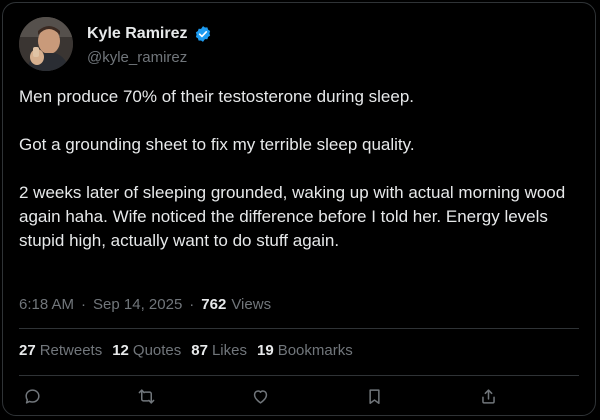 This screenshot has width=600, height=420. What do you see at coordinates (137, 34) in the screenshot?
I see `author-name: Kyle Ramirez` at bounding box center [137, 34].